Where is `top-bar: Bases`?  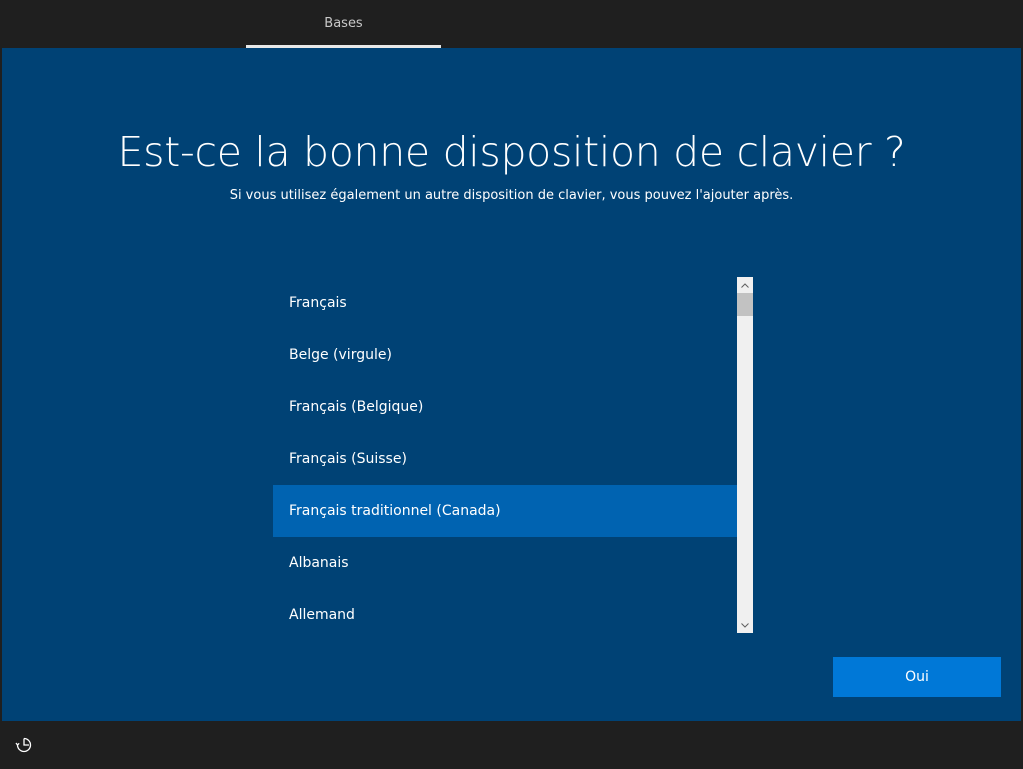 top-bar: Bases is located at coordinates (511, 24).